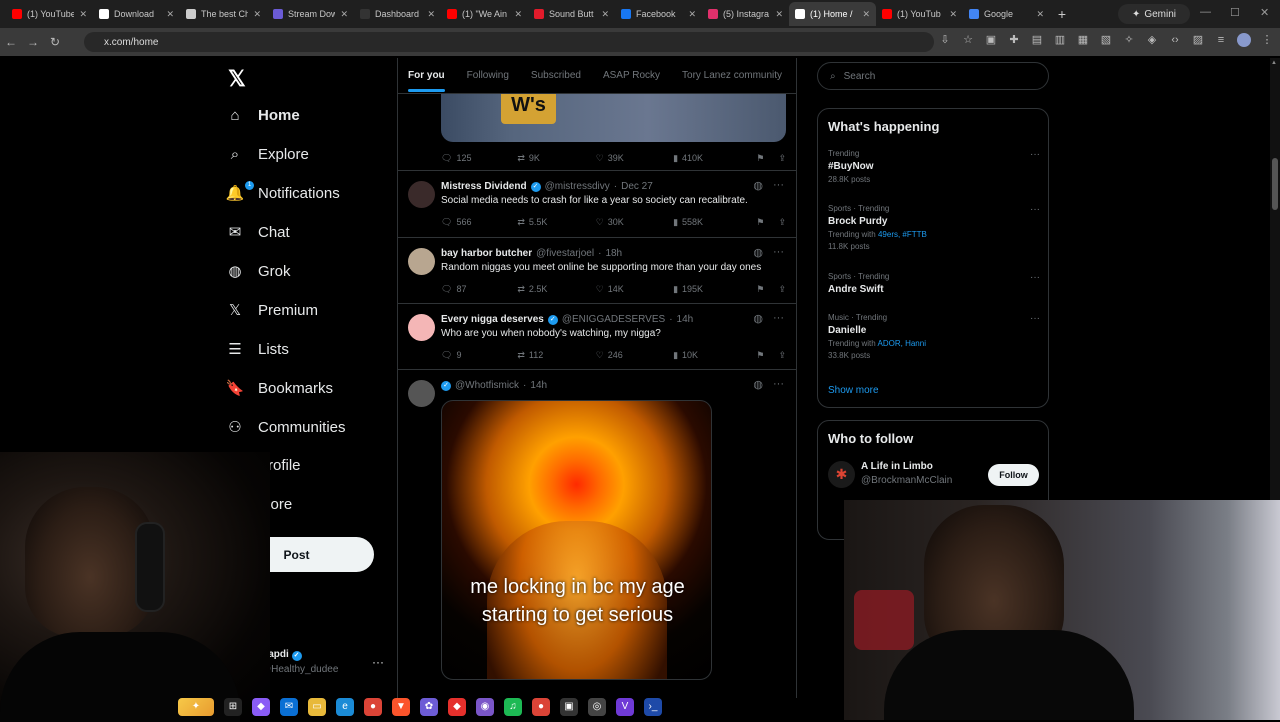  I want to click on new-tab-icon: +, so click(1062, 14).